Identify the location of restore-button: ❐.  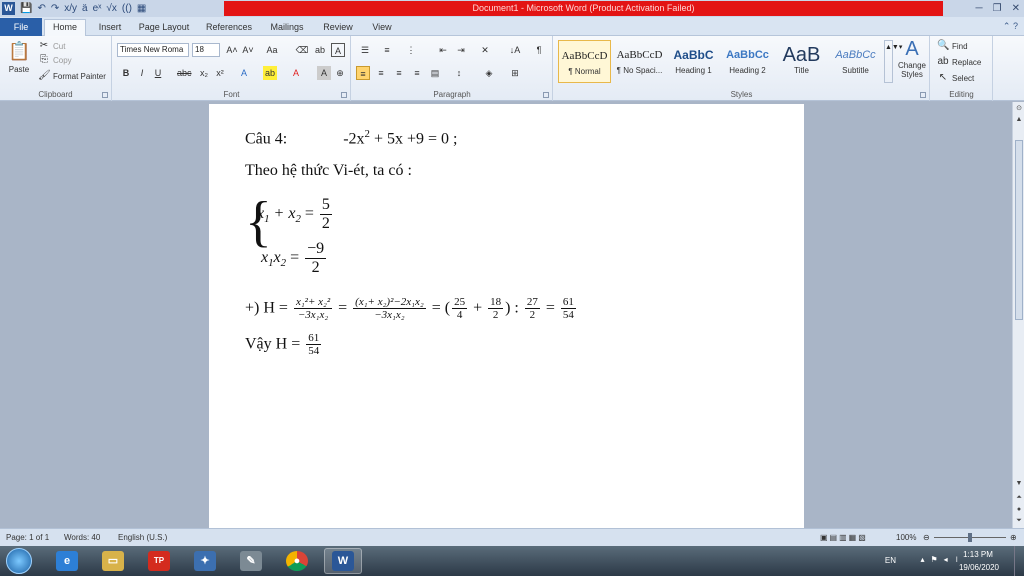
(997, 8).